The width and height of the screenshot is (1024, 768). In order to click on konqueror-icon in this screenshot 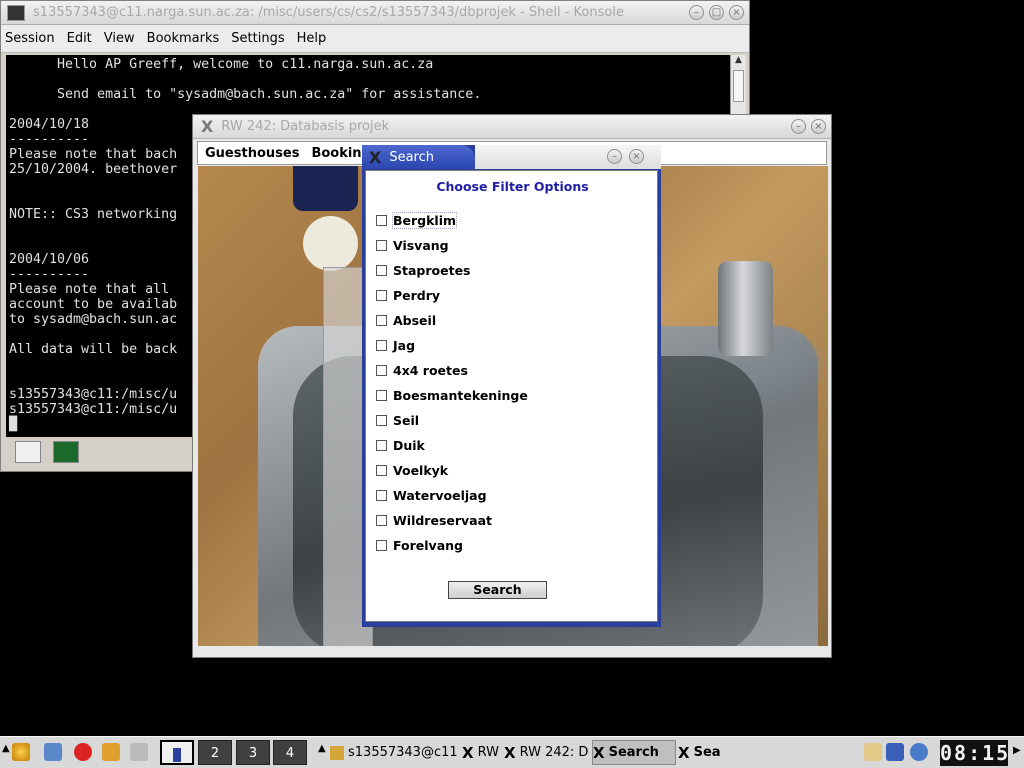, I will do `click(111, 752)`.